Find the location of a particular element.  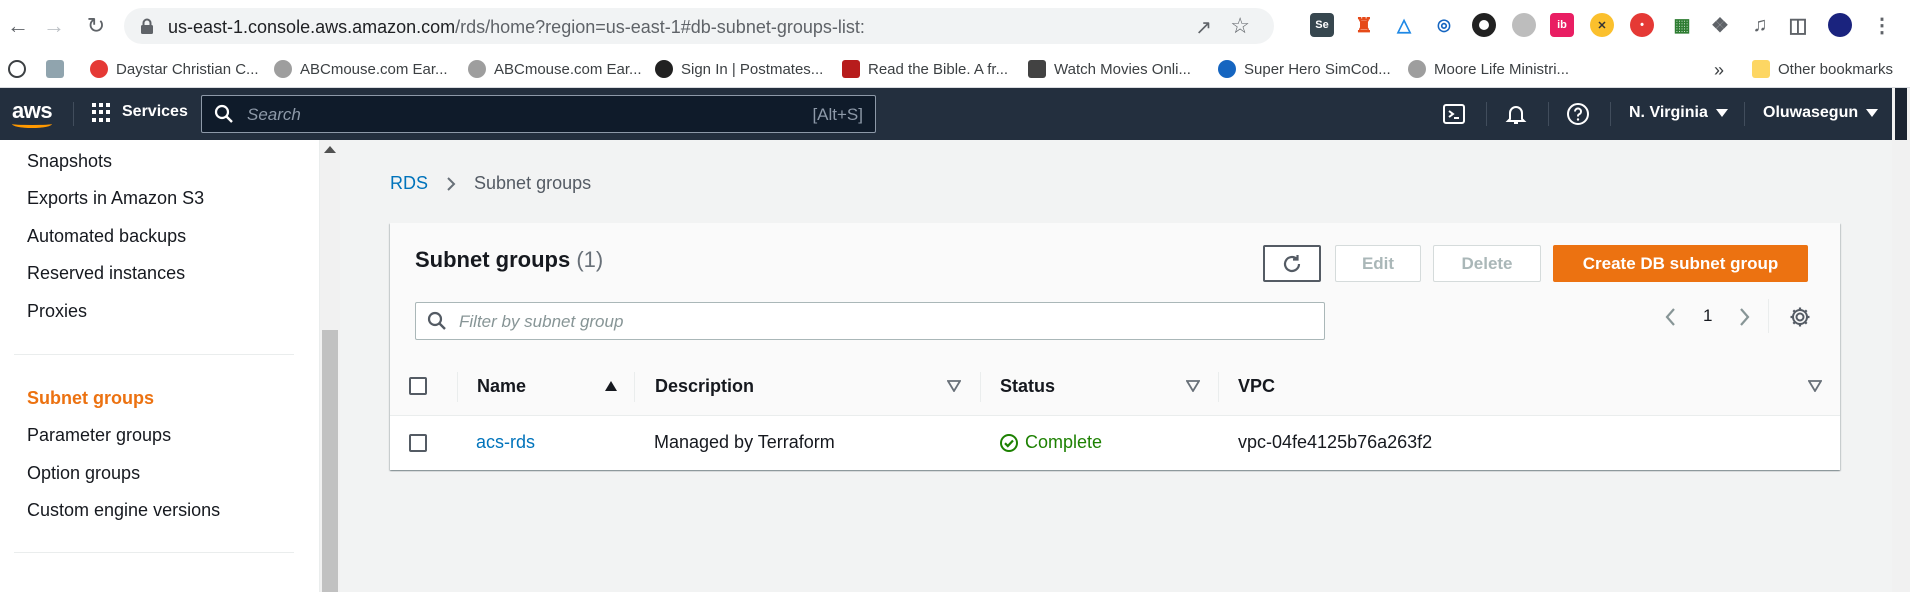

help-icon is located at coordinates (1578, 114).